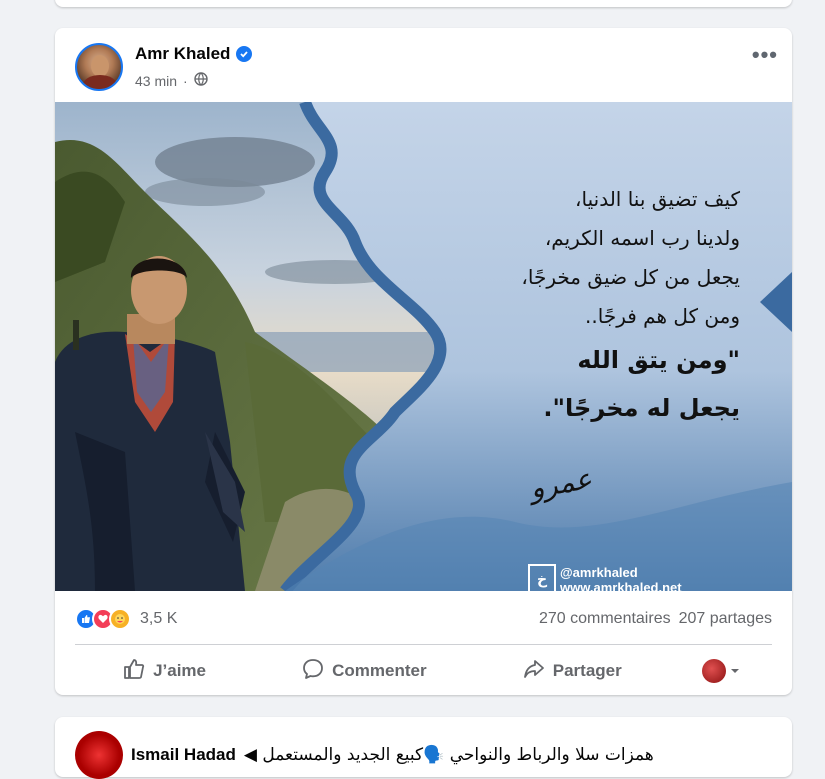 This screenshot has height=779, width=825. Describe the element at coordinates (662, 316) in the screenshot. I see `caption-line-4: ومن كل هم فرجًا..` at that location.